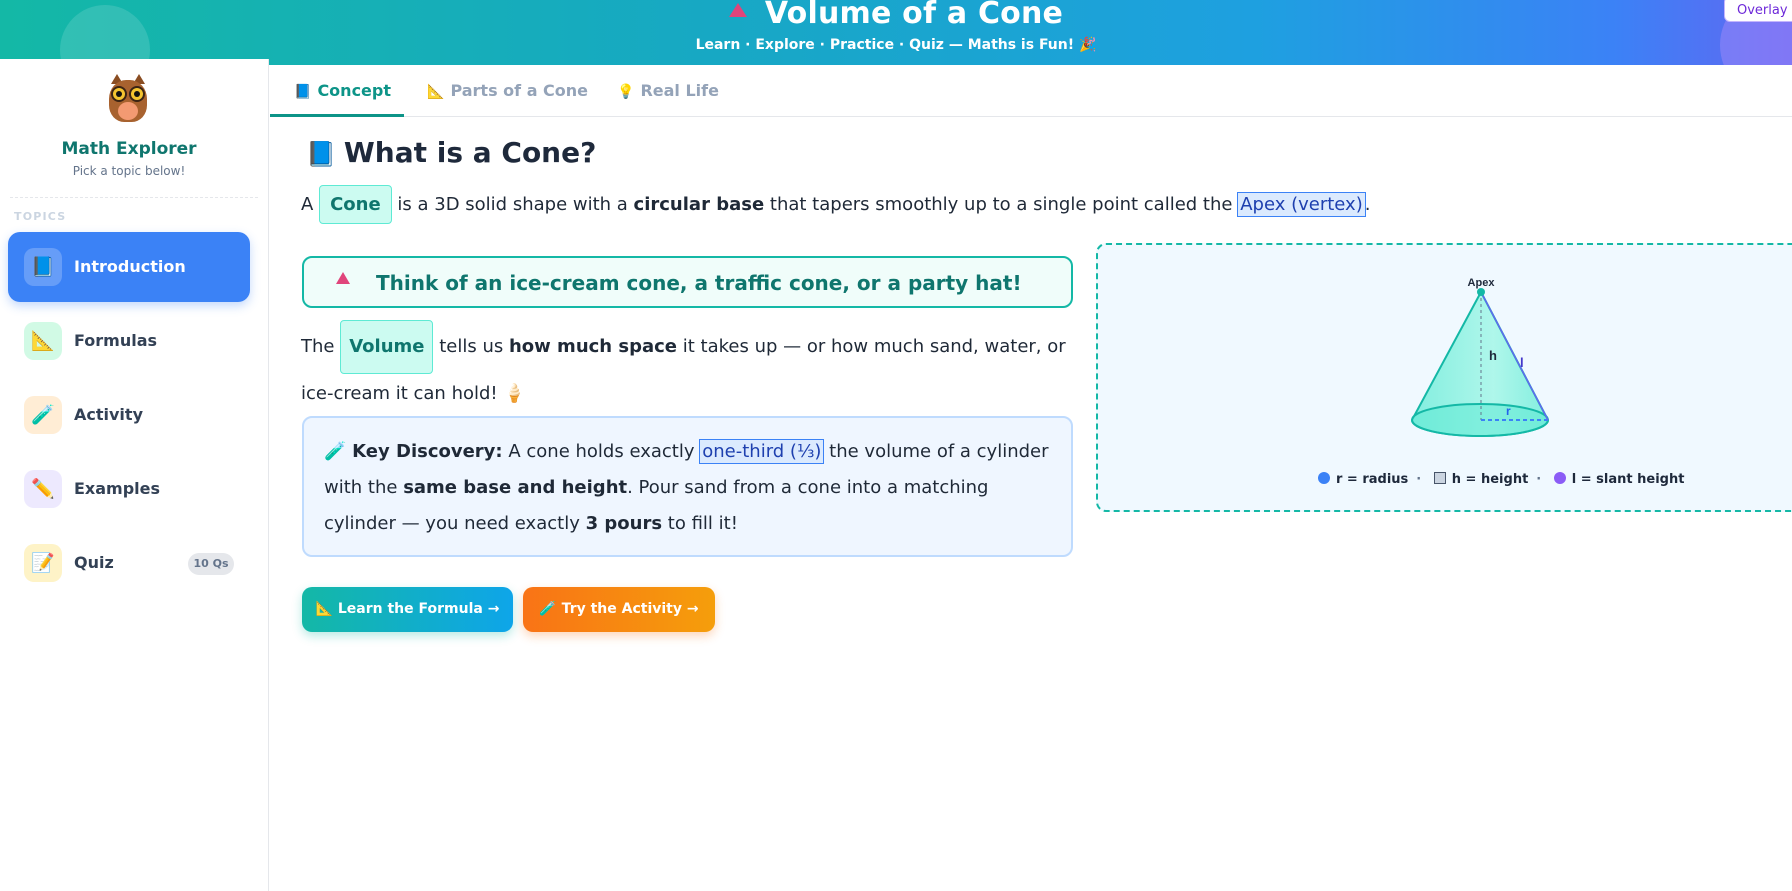  What do you see at coordinates (1372, 479) in the screenshot?
I see `legend-item: r = radius` at bounding box center [1372, 479].